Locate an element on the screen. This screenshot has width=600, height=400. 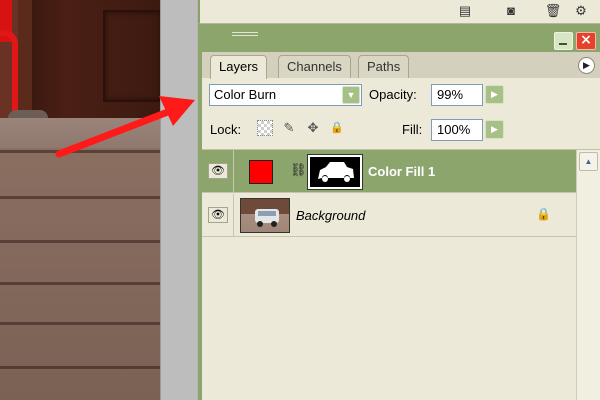
new-set-icon: ▤ is located at coordinates (465, 11).